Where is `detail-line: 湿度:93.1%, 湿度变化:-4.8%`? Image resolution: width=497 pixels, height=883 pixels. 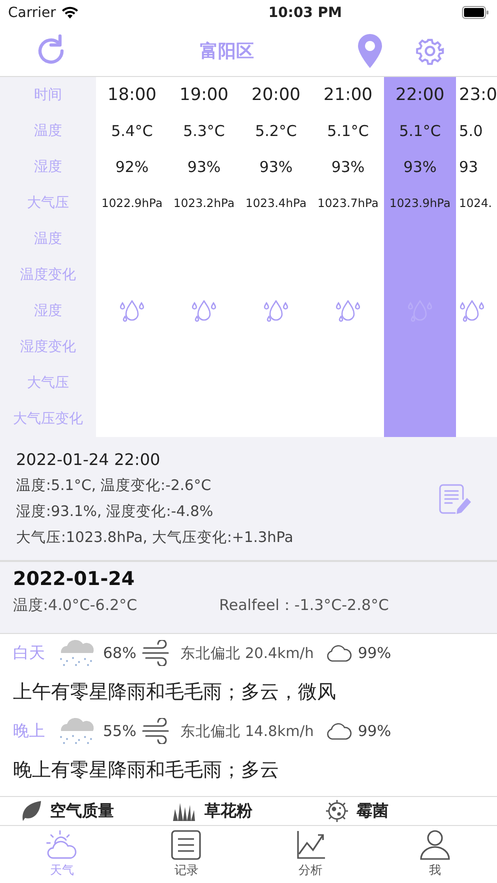
detail-line: 湿度:93.1%, 湿度变化:-4.8% is located at coordinates (115, 511).